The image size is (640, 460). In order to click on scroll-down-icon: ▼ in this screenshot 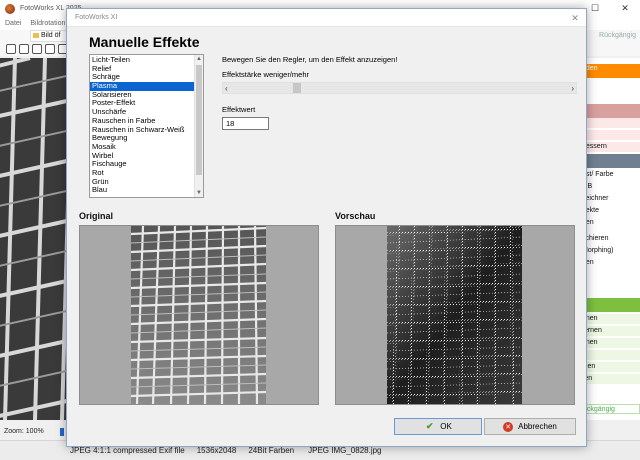, I will do `click(199, 193)`.